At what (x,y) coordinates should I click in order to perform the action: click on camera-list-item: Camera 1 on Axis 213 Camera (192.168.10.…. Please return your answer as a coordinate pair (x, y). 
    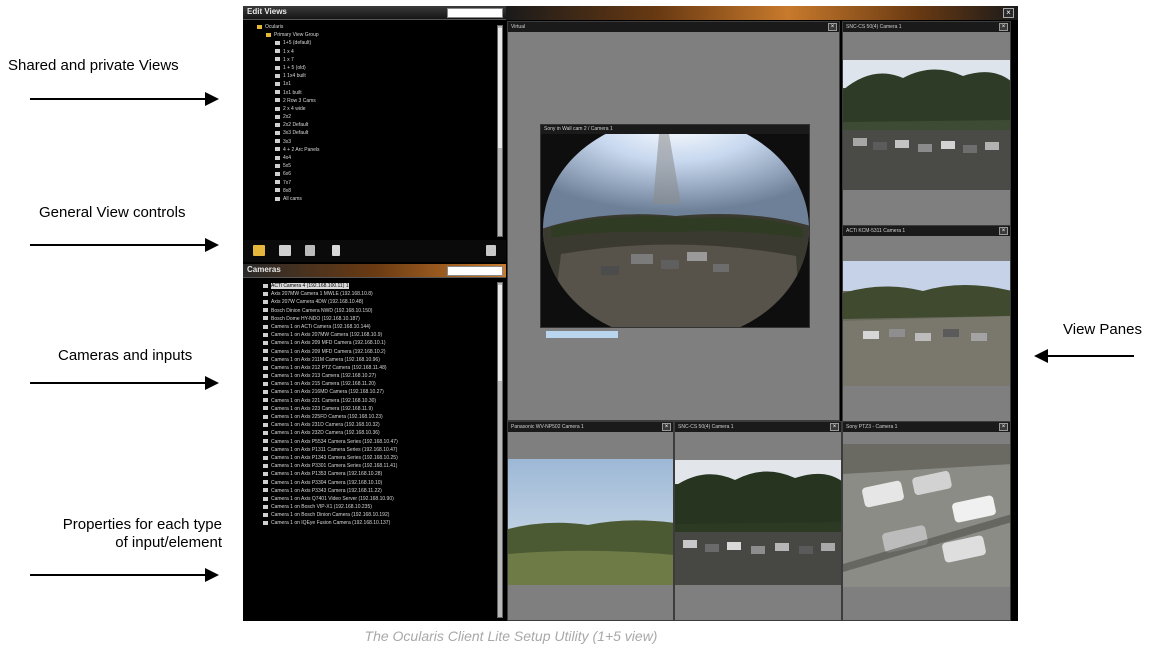
    Looking at the image, I should click on (384, 376).